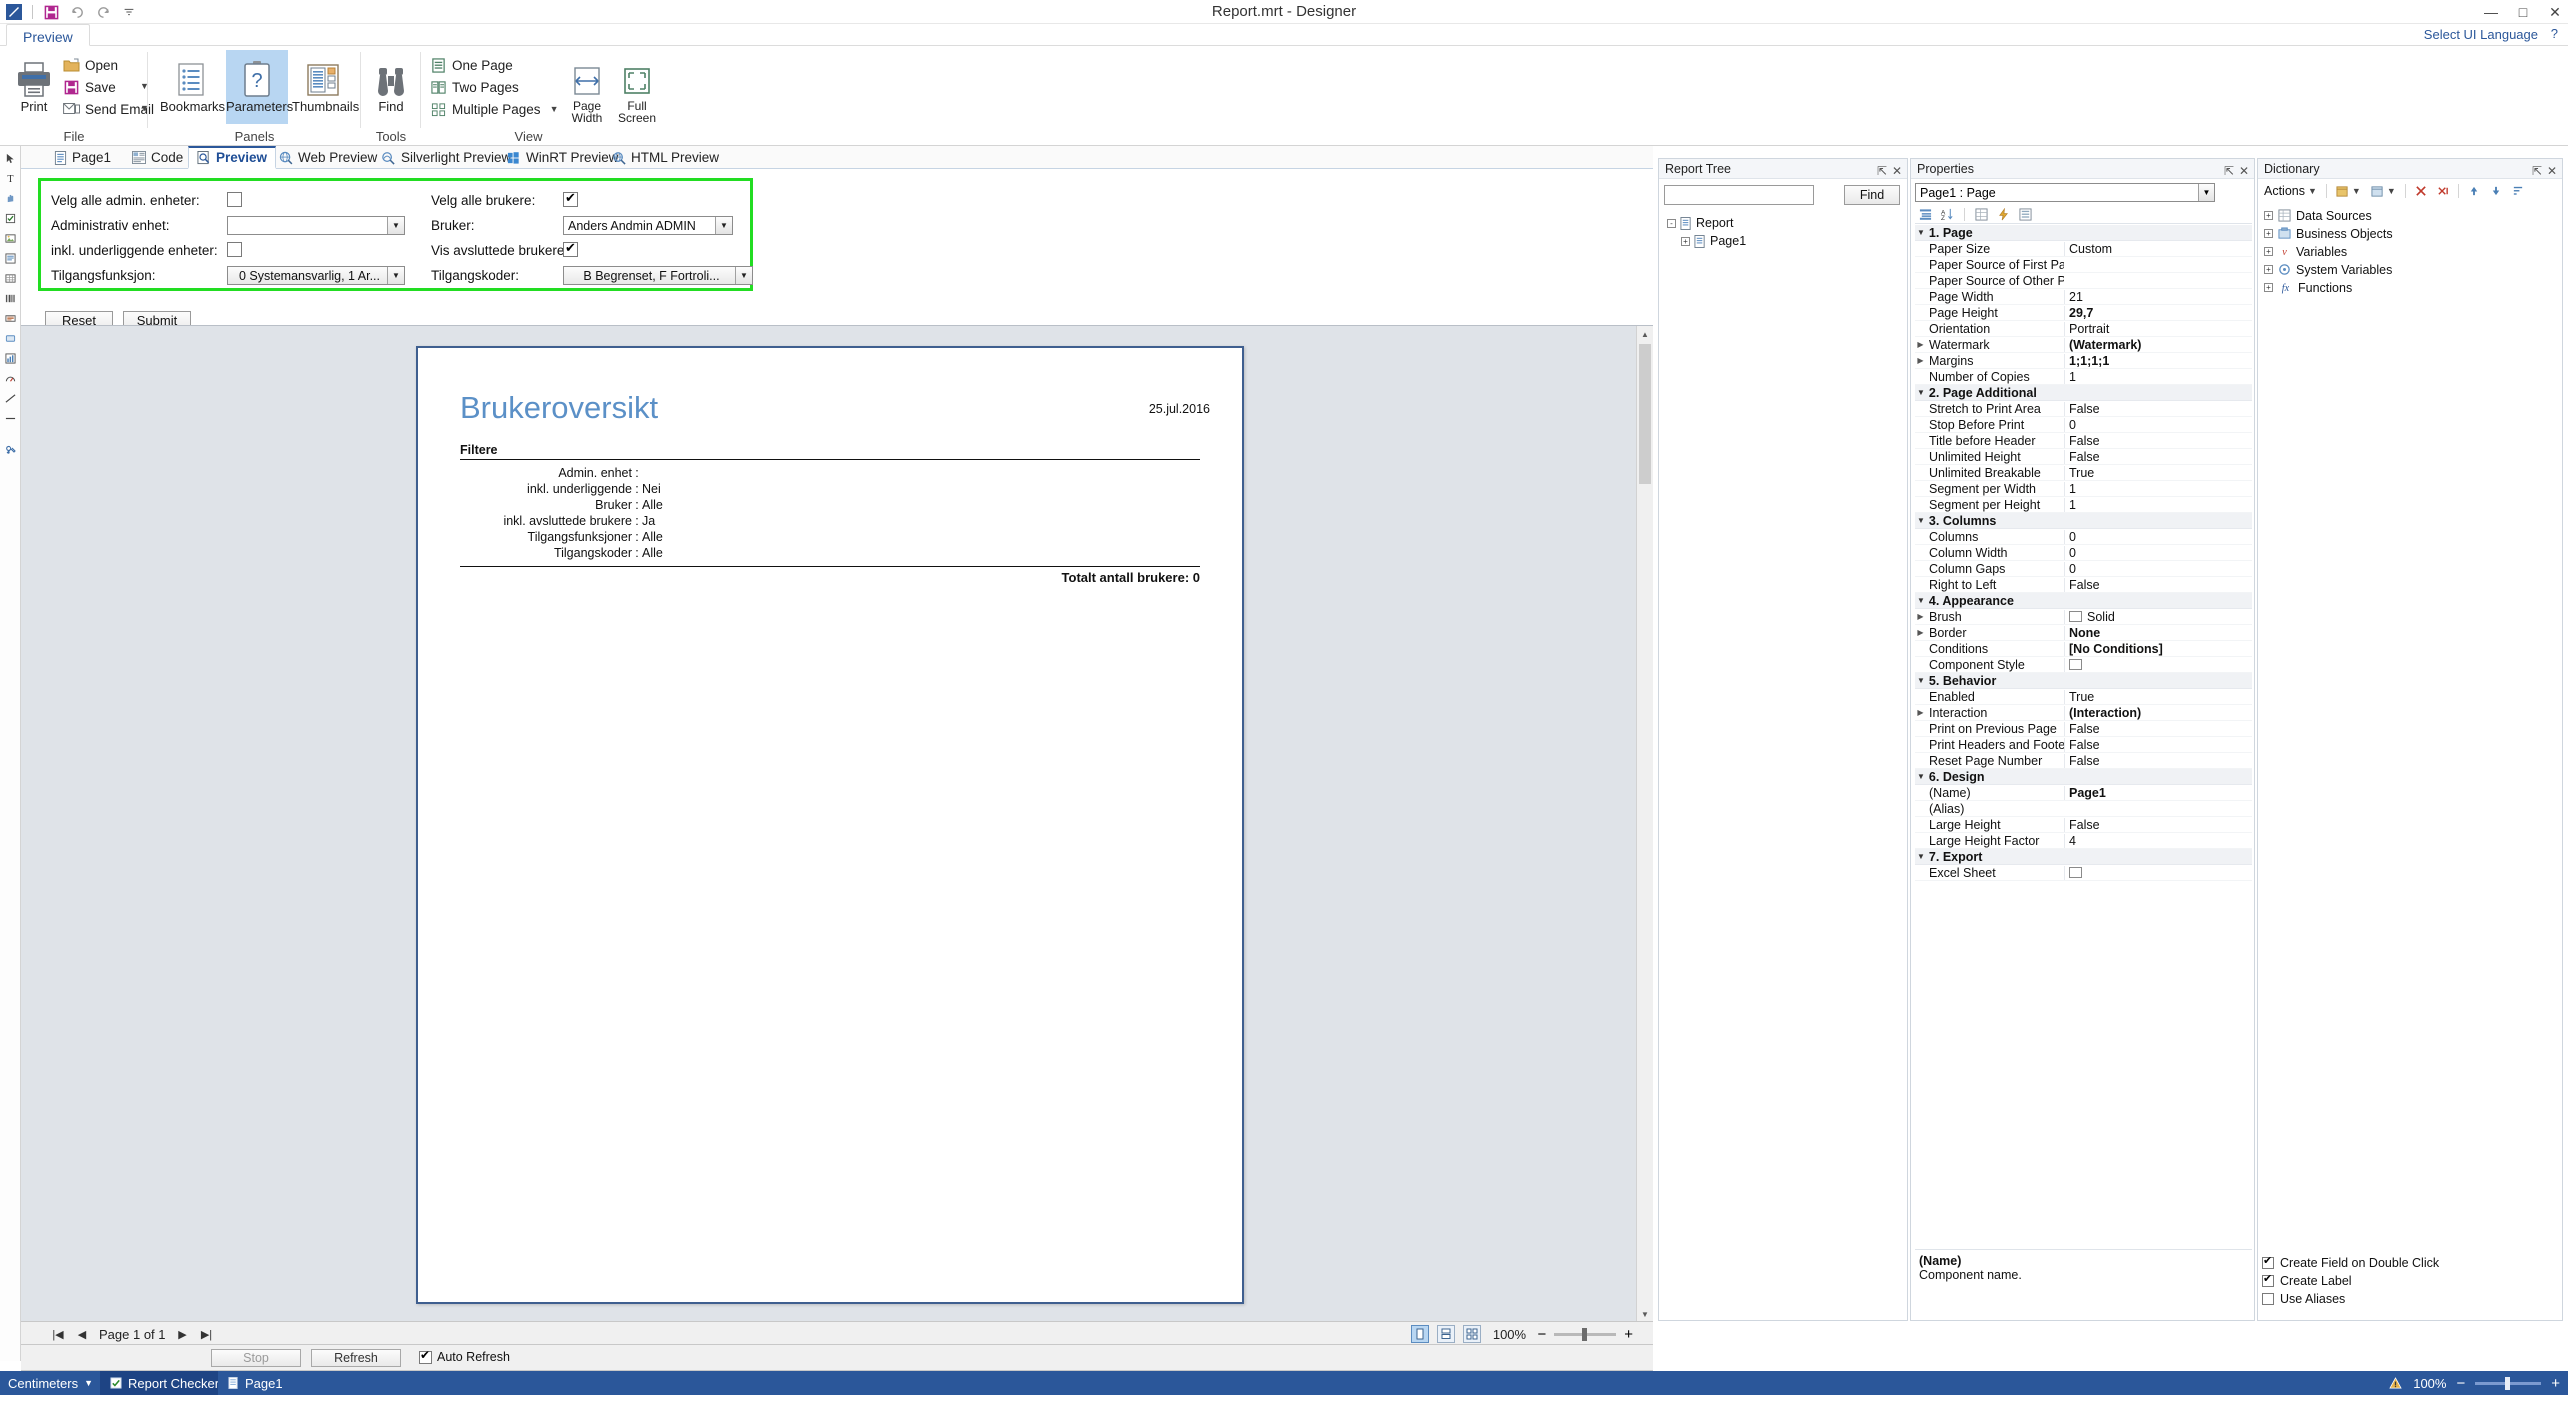 The width and height of the screenshot is (2568, 1408). What do you see at coordinates (2083, 425) in the screenshot?
I see `property-row: Stop Before Print 0` at bounding box center [2083, 425].